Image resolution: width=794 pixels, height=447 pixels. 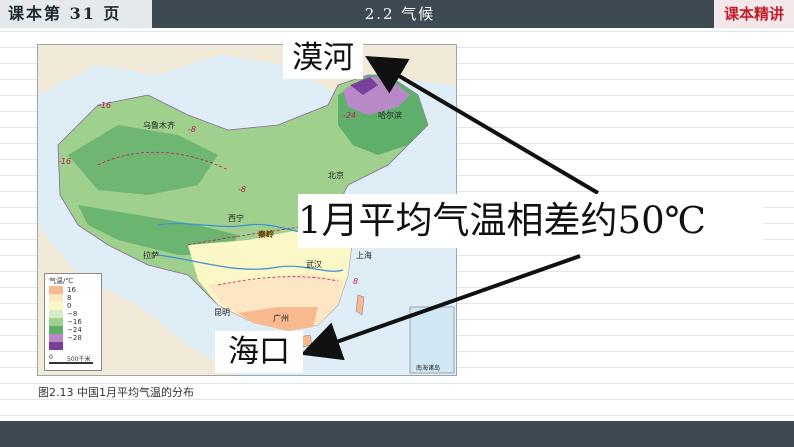 What do you see at coordinates (440, 307) in the screenshot?
I see `arrow-to-haikou` at bounding box center [440, 307].